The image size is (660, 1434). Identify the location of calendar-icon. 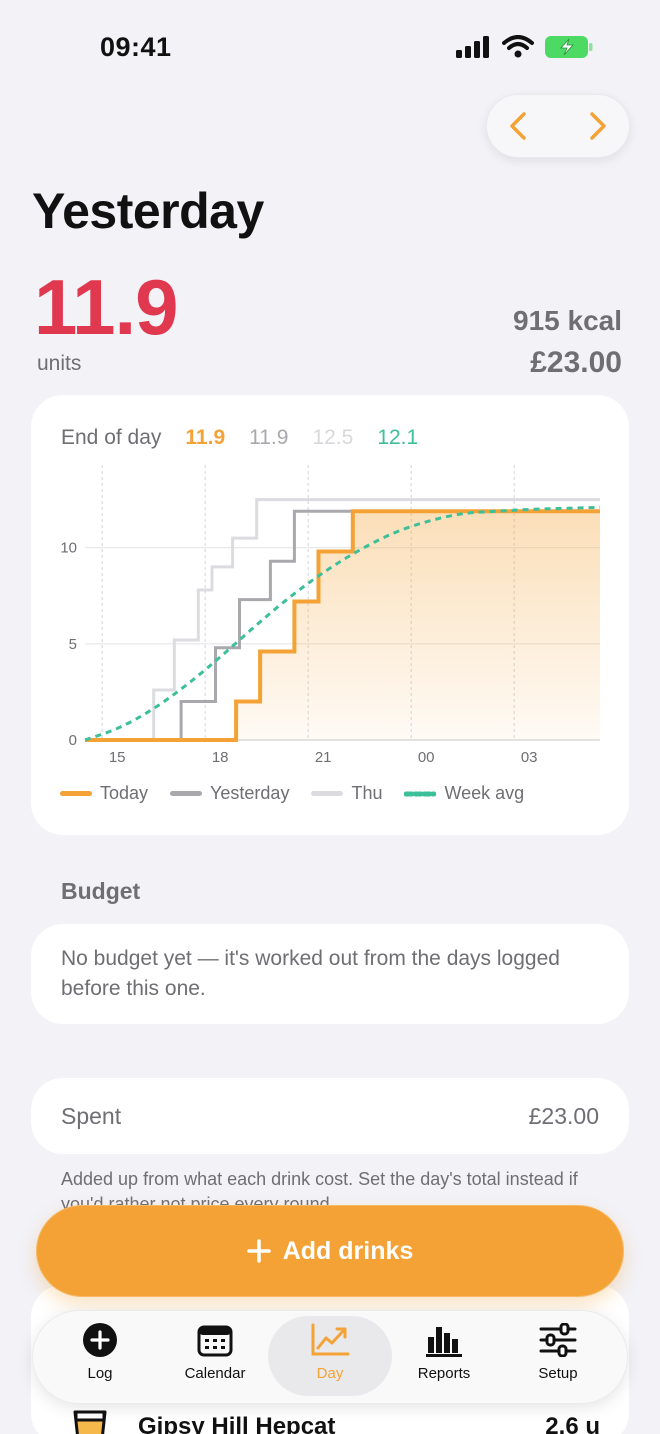
(215, 1341).